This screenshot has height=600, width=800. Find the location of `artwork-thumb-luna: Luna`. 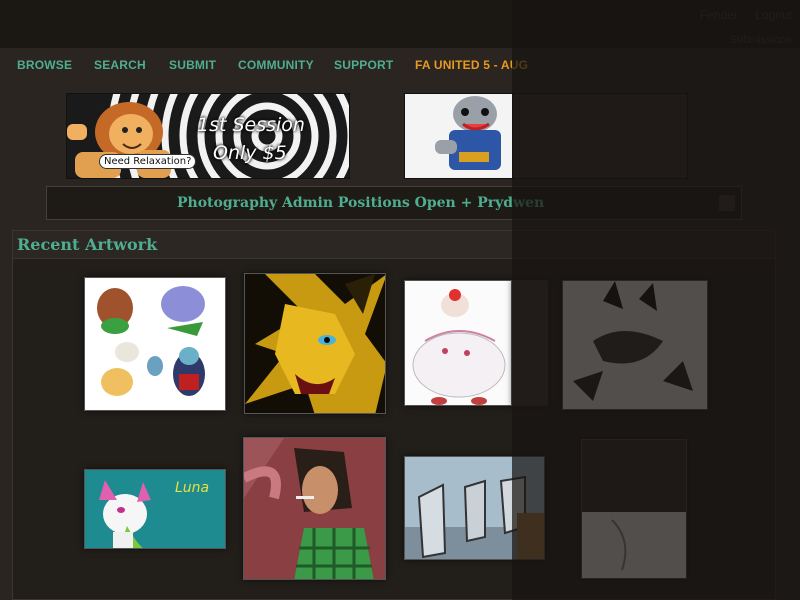

artwork-thumb-luna: Luna is located at coordinates (155, 509).